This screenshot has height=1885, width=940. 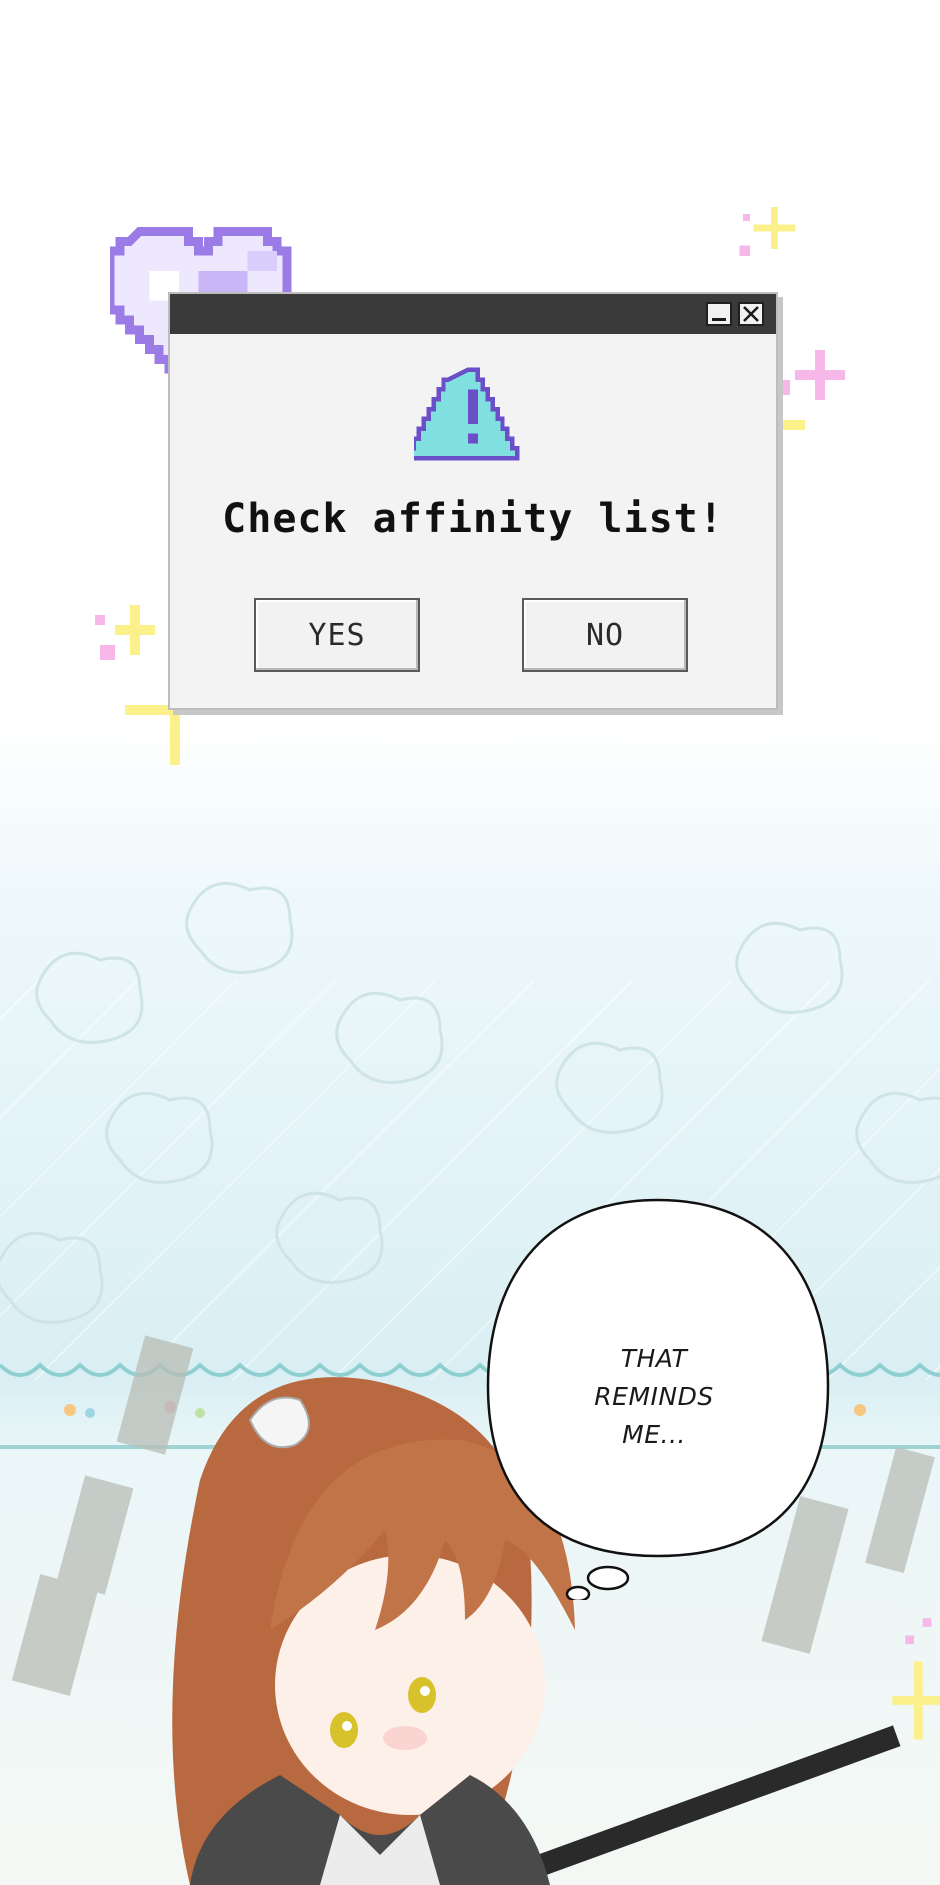 I want to click on close-icon, so click(x=751, y=314).